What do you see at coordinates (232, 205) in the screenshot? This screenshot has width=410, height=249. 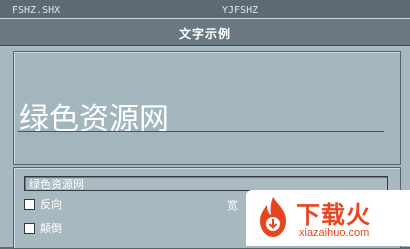 I see `width-label: 宽` at bounding box center [232, 205].